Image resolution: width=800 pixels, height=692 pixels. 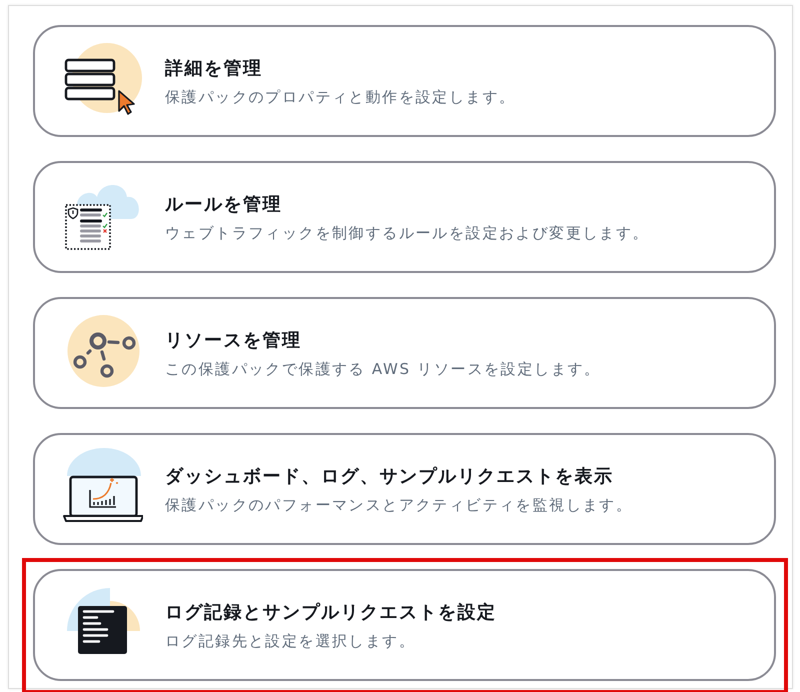 What do you see at coordinates (290, 641) in the screenshot?
I see `card-description: ログ記録先と設定を選択します。` at bounding box center [290, 641].